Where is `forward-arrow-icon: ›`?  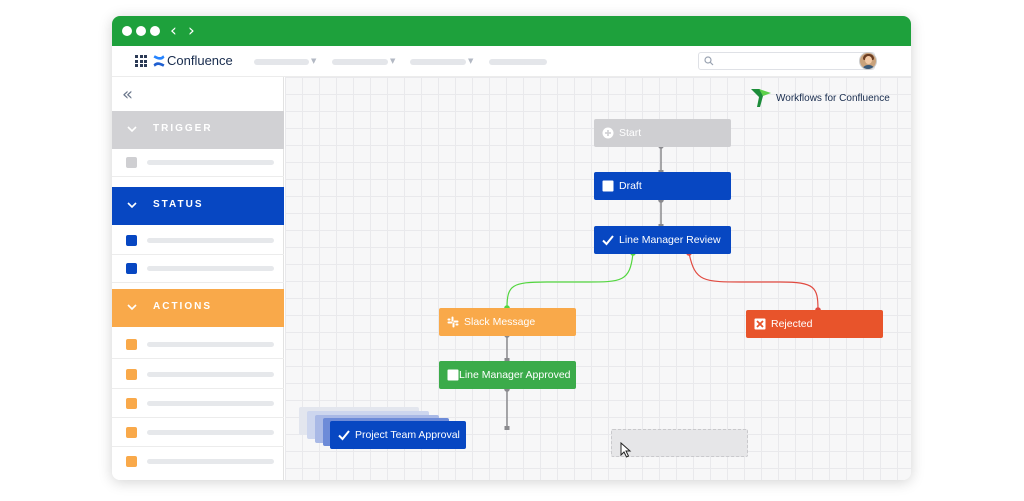 forward-arrow-icon: › is located at coordinates (191, 31).